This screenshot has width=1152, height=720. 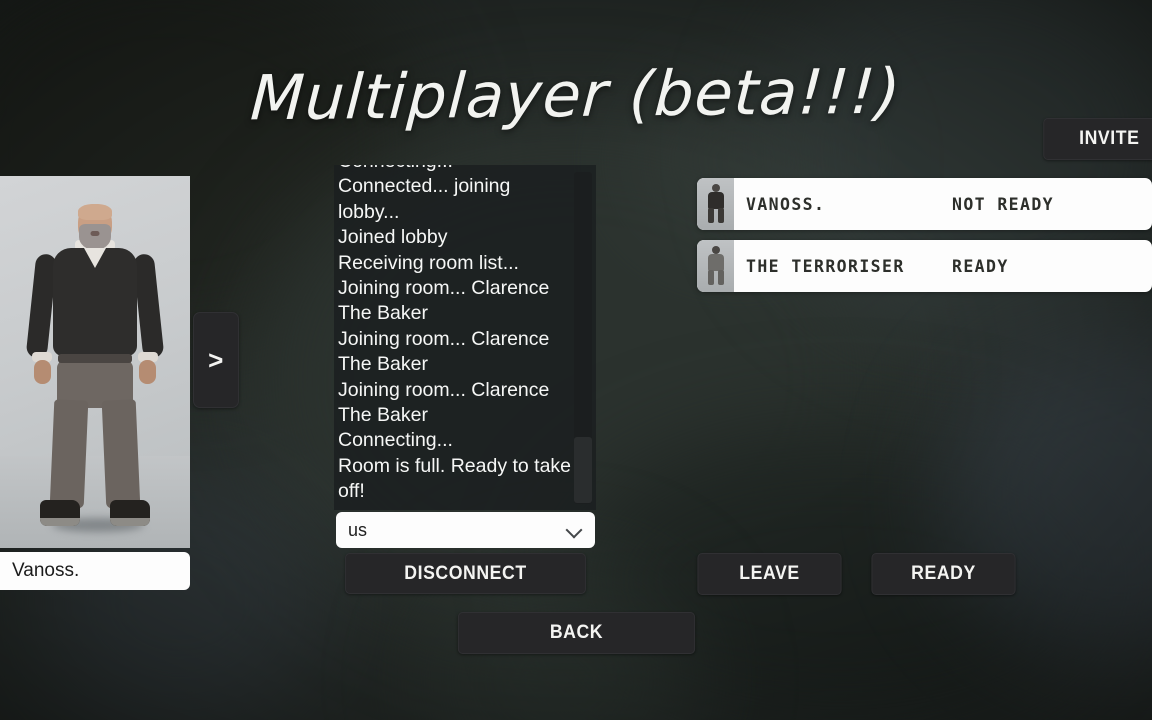 I want to click on back-button: BACK, so click(x=576, y=633).